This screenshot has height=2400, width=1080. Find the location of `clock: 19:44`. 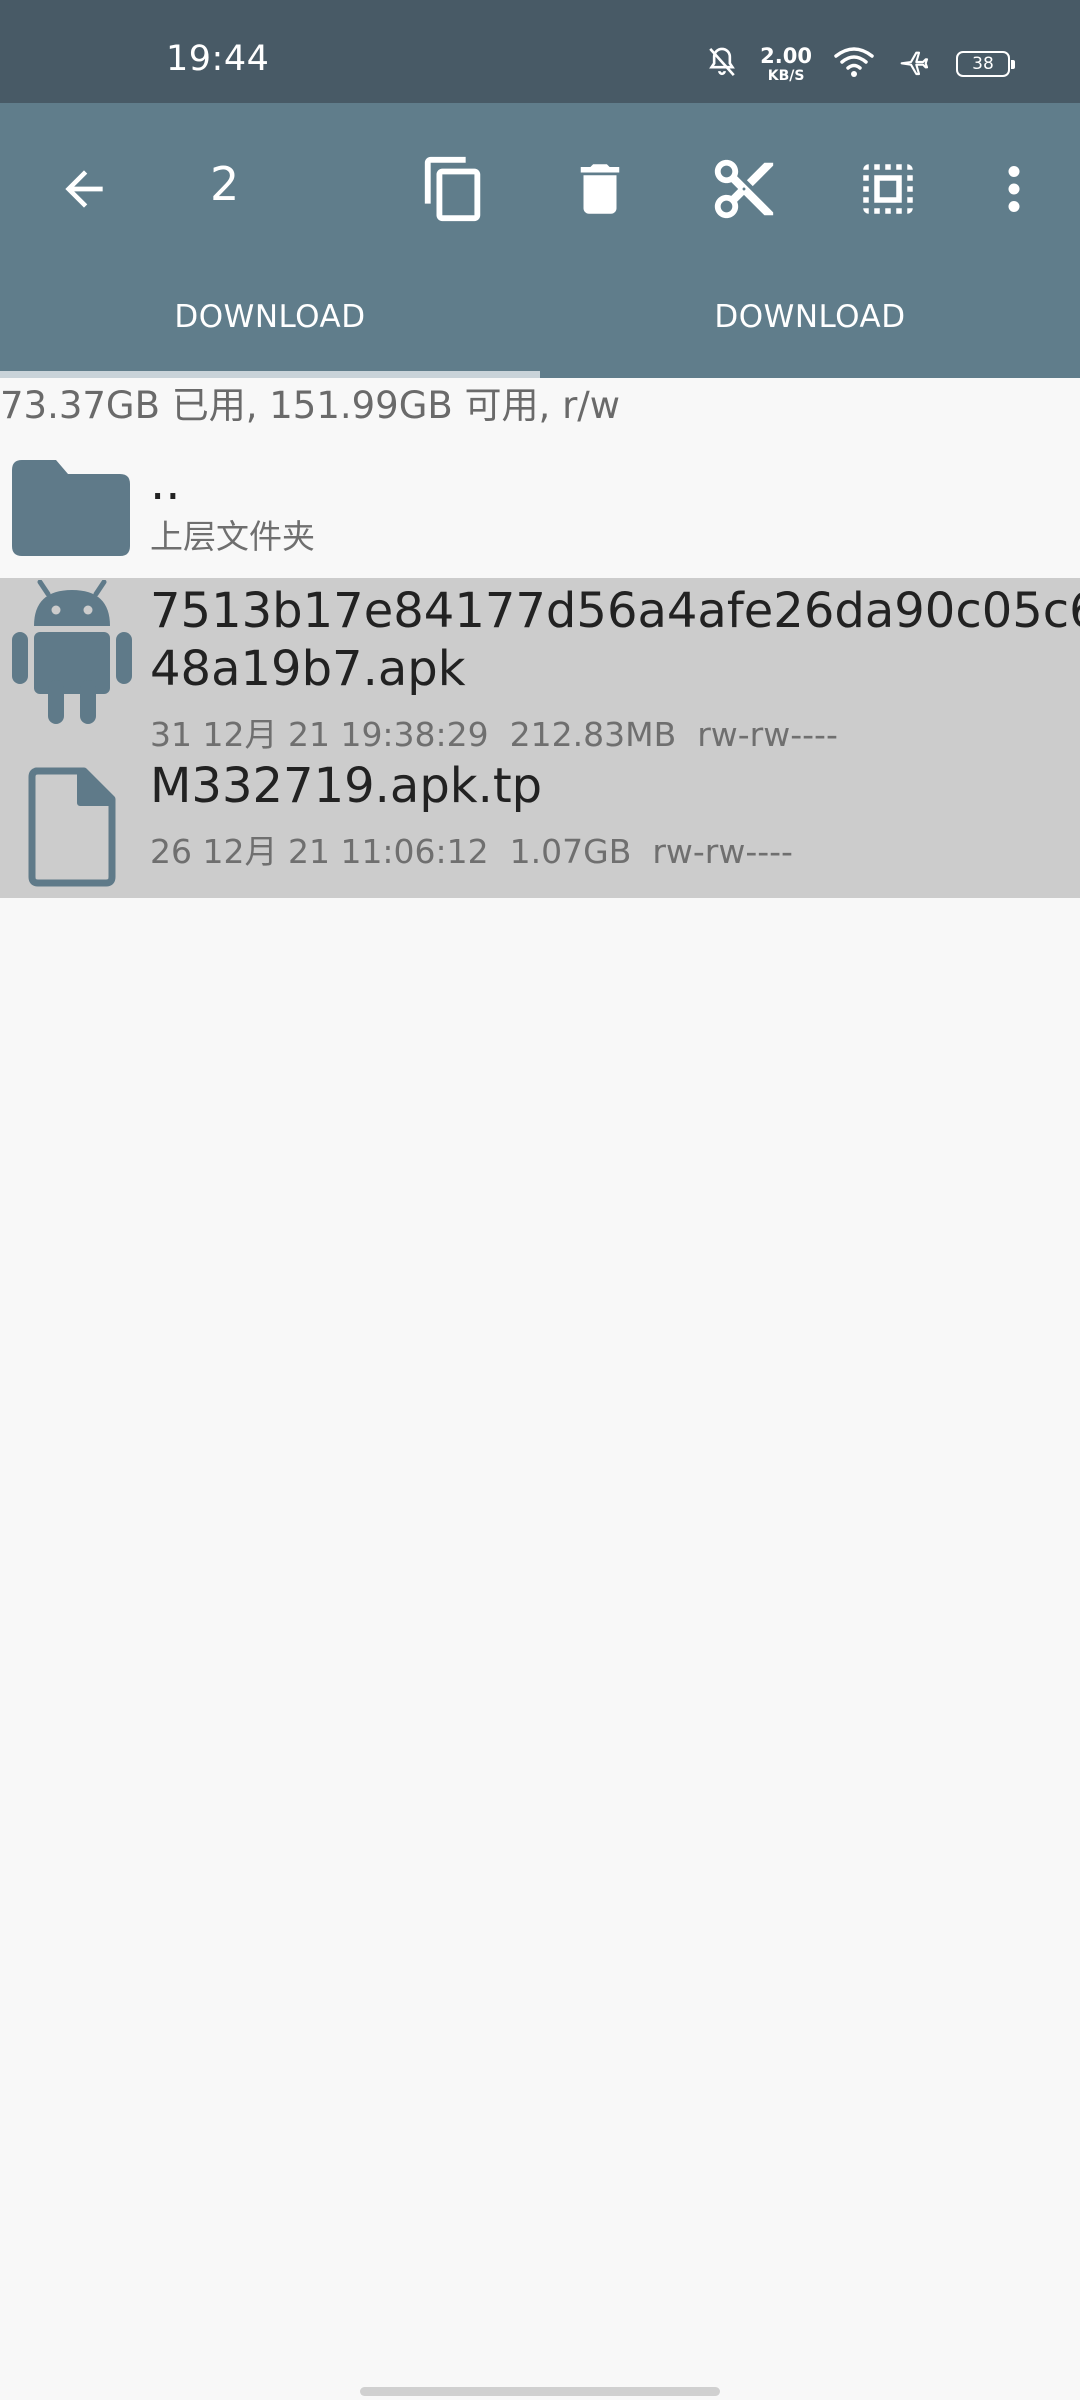

clock: 19:44 is located at coordinates (218, 59).